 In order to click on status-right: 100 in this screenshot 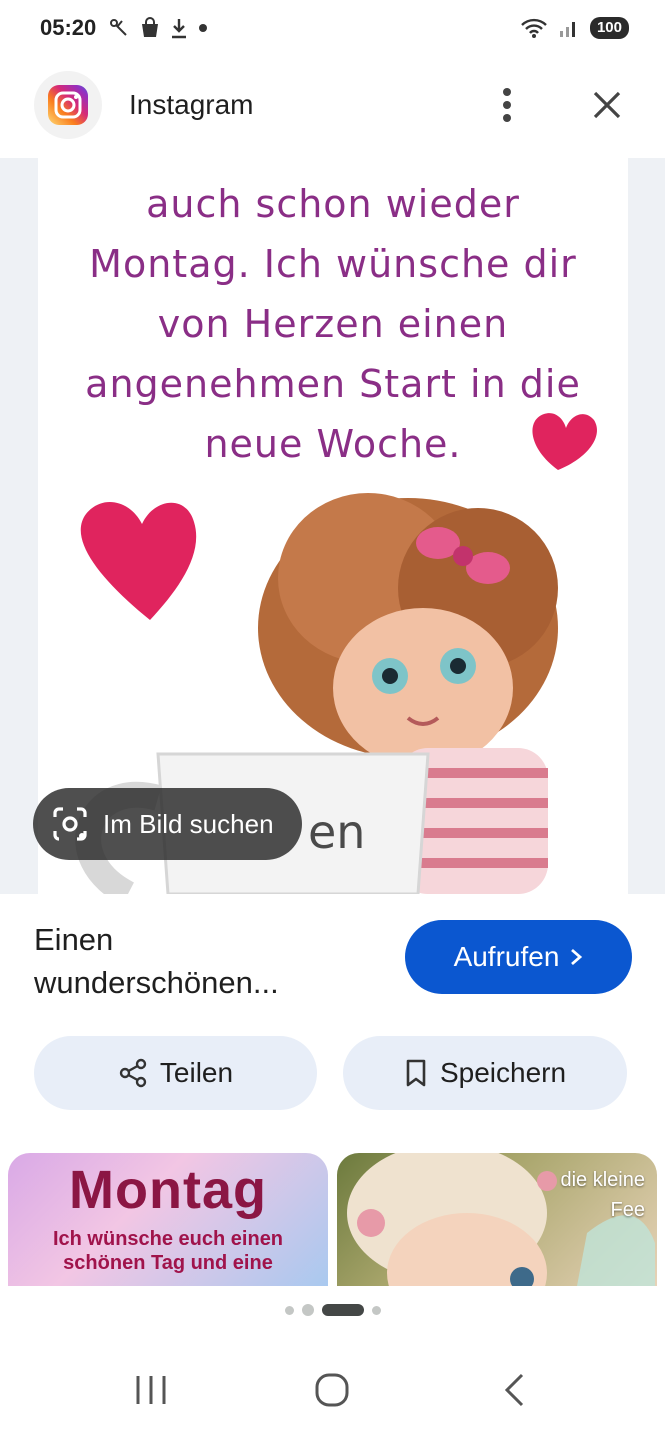, I will do `click(574, 27)`.